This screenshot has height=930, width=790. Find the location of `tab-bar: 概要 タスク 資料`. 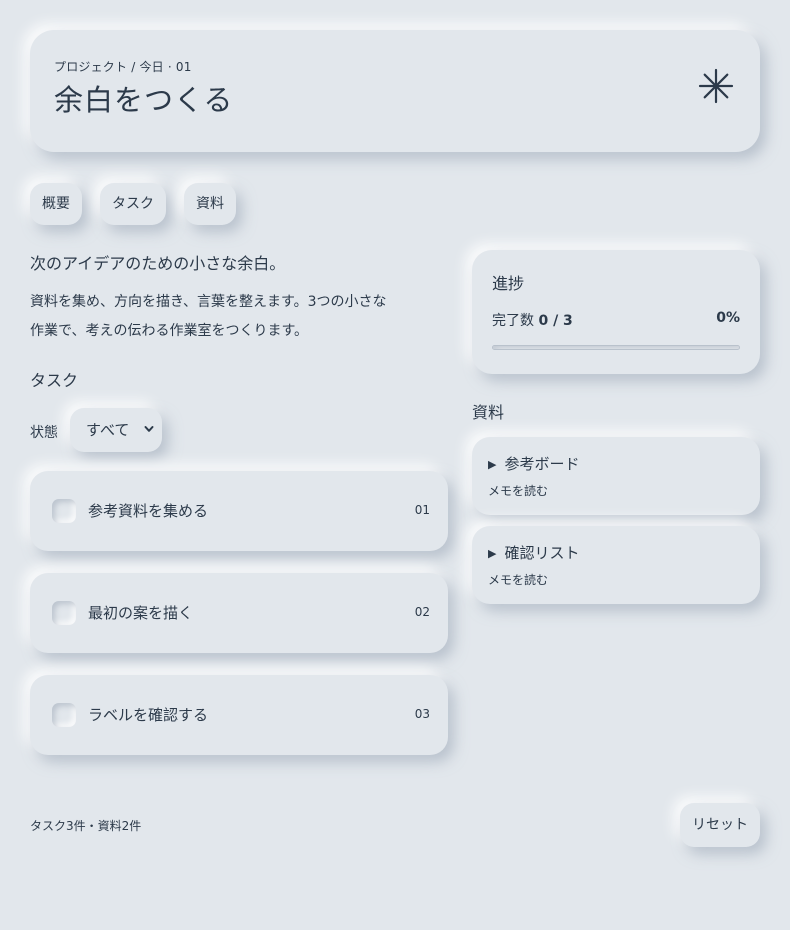

tab-bar: 概要 タスク 資料 is located at coordinates (133, 204).